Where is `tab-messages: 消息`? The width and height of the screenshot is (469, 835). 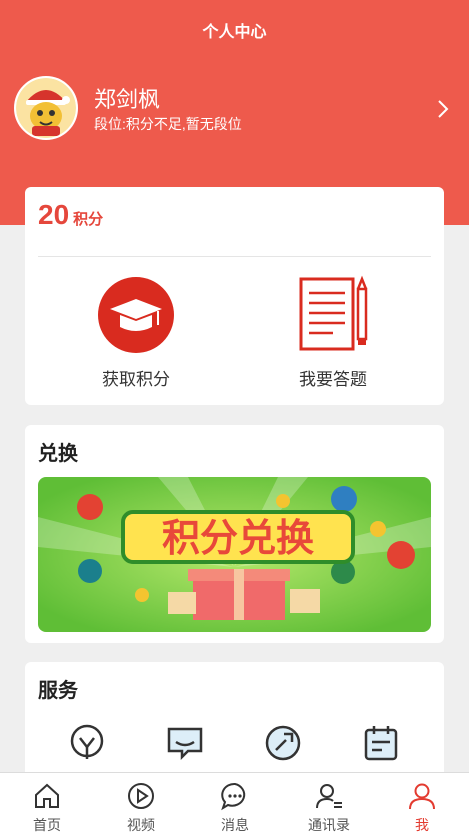
tab-messages: 消息 is located at coordinates (235, 804).